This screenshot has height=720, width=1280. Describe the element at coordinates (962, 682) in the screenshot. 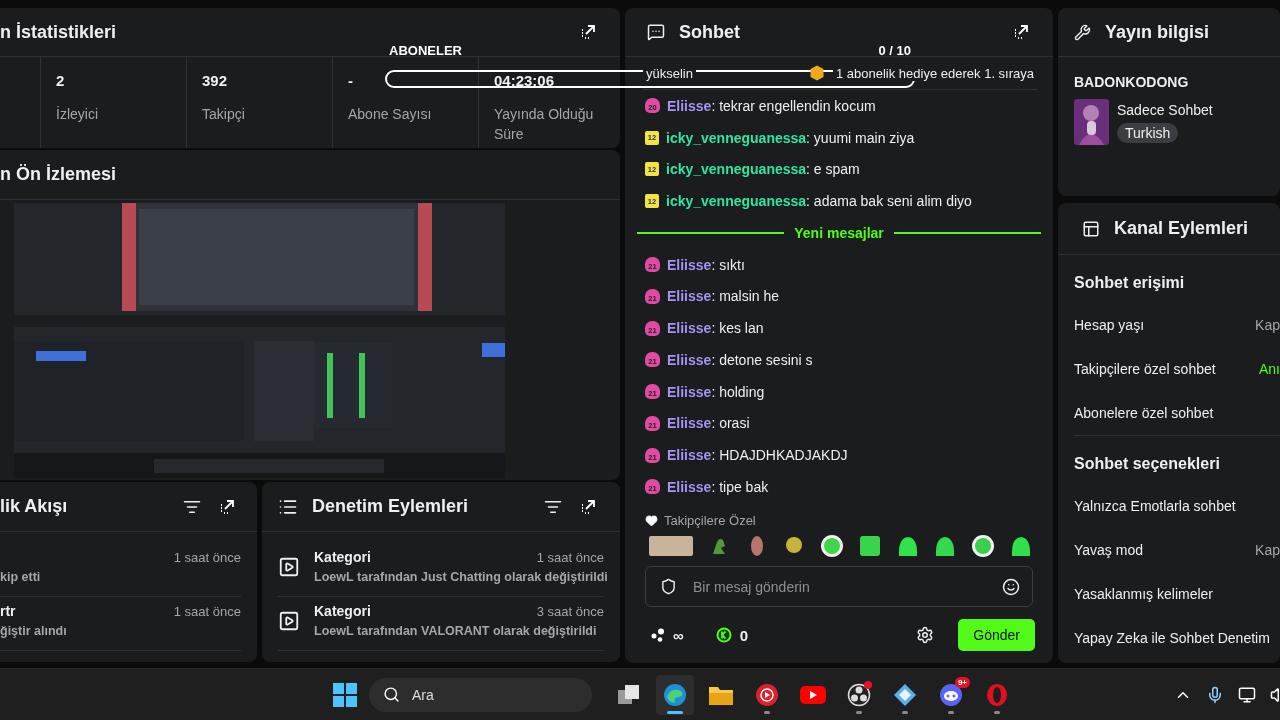

I see `notification-badge: 9+` at that location.